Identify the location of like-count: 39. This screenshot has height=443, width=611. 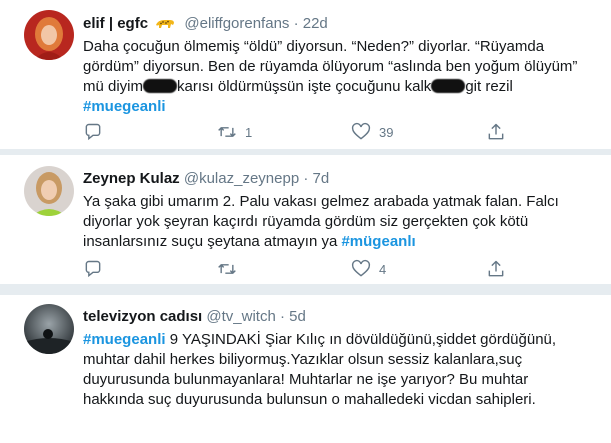
(386, 132).